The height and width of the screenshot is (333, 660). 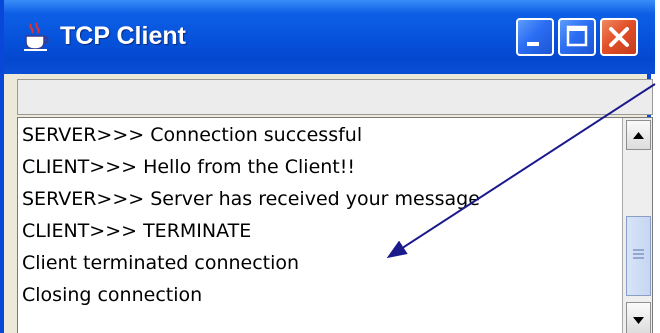 I want to click on close-icon, so click(x=619, y=37).